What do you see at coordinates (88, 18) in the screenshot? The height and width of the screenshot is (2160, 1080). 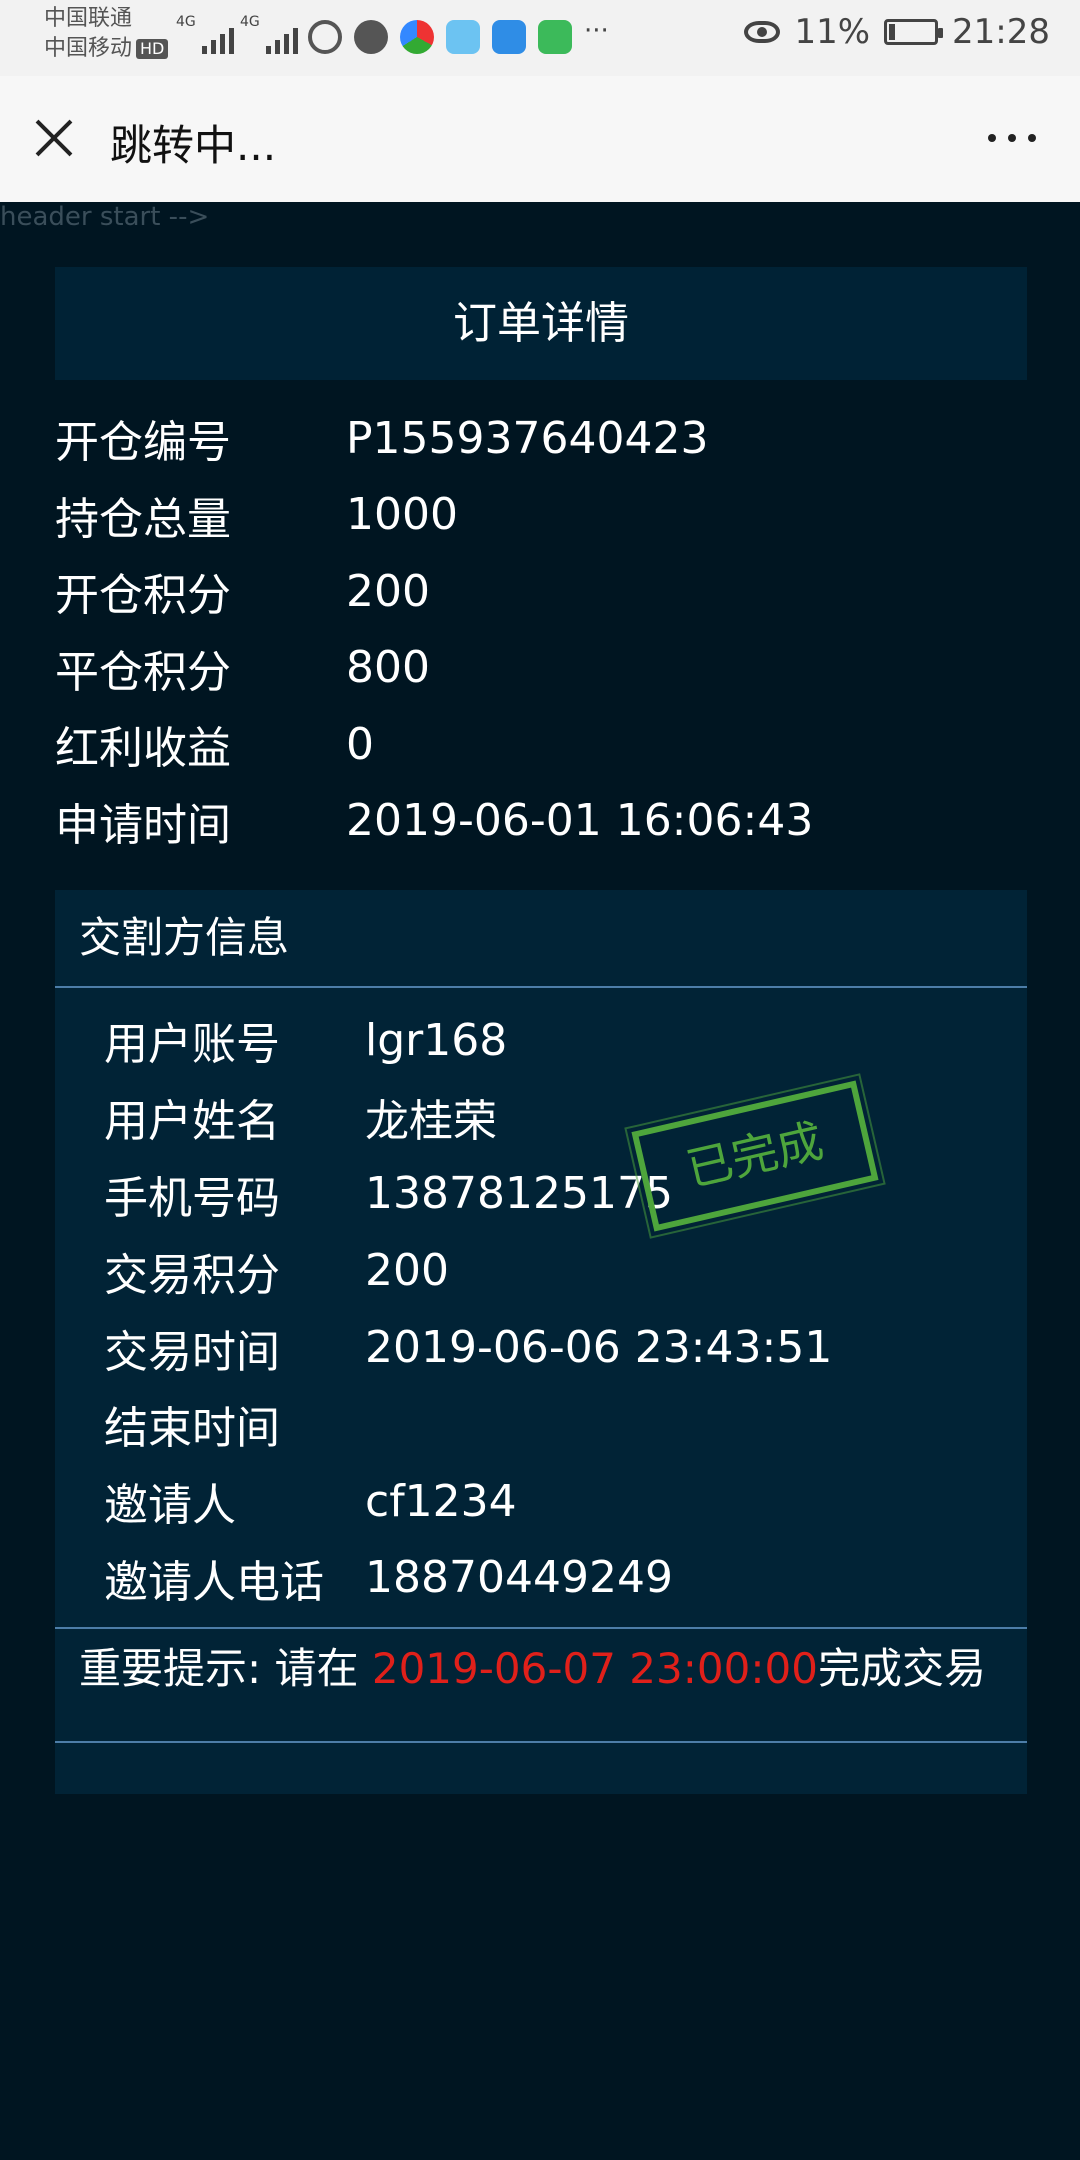 I see `carrier-1: 中国联通` at bounding box center [88, 18].